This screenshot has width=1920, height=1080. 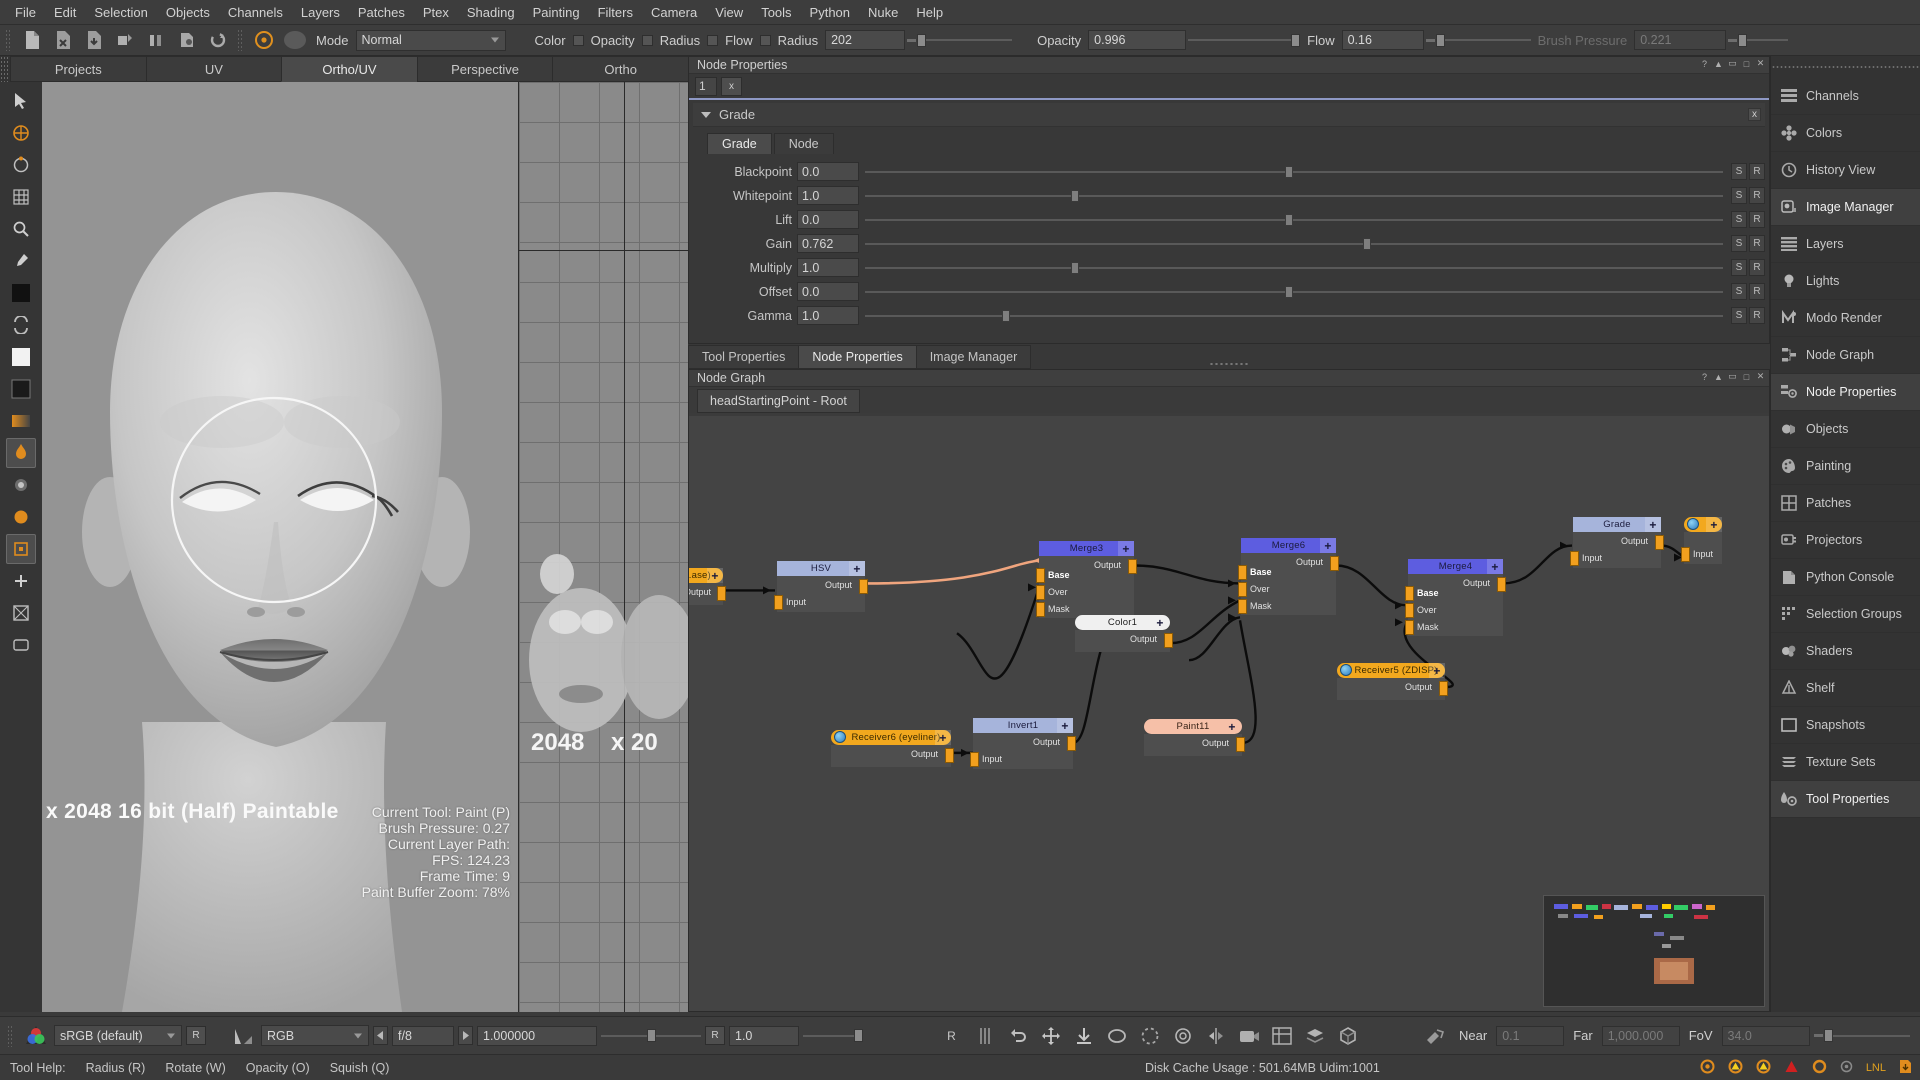 What do you see at coordinates (93, 40) in the screenshot?
I see `save-project-icon` at bounding box center [93, 40].